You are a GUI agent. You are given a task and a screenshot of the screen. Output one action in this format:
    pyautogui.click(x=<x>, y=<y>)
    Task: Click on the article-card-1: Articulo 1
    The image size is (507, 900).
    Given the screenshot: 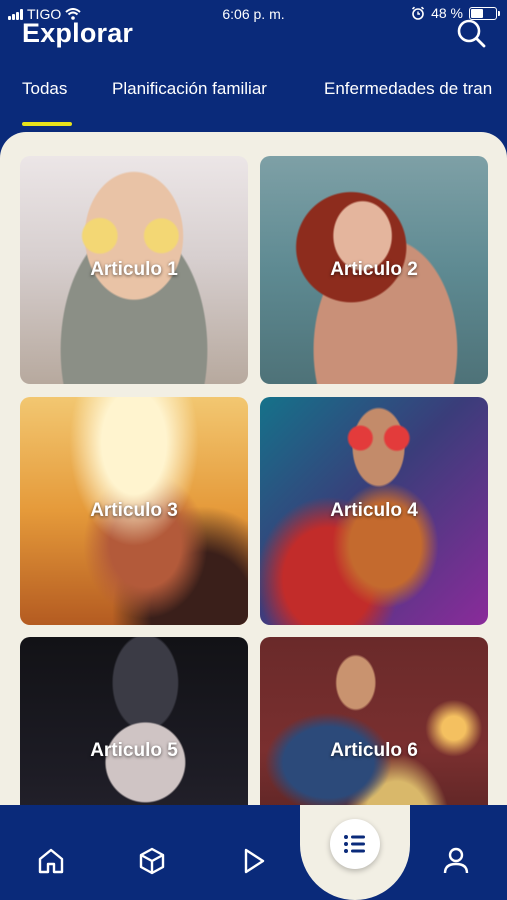 What is the action you would take?
    pyautogui.click(x=134, y=270)
    